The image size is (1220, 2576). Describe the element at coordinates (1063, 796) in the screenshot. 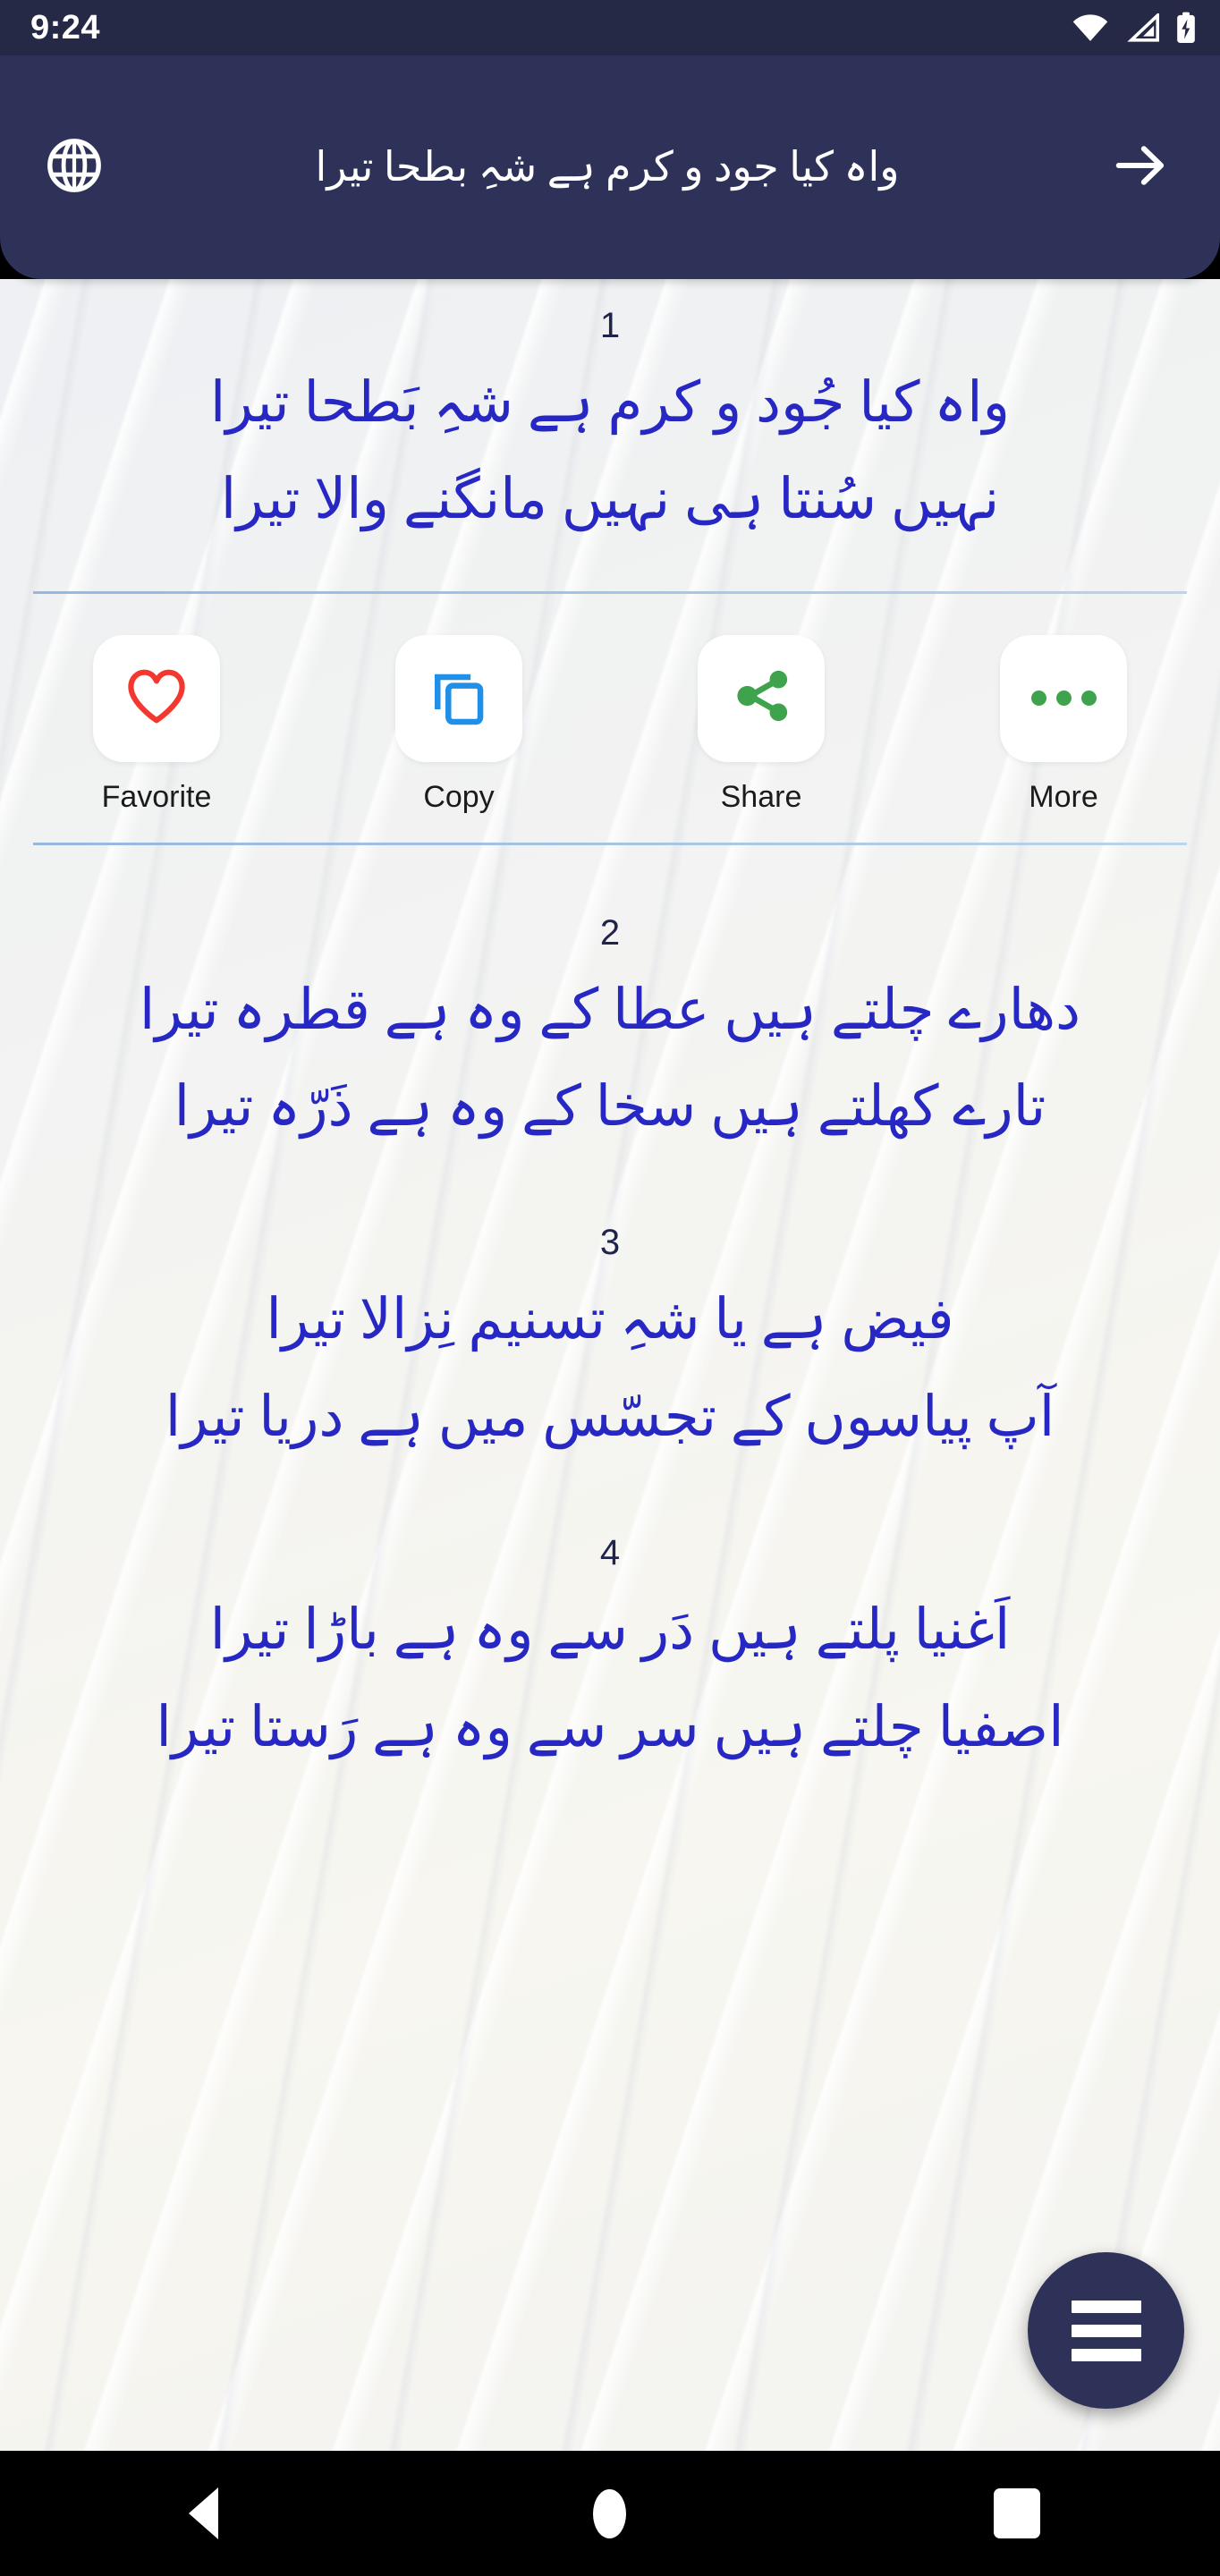

I see `more-label: More` at that location.